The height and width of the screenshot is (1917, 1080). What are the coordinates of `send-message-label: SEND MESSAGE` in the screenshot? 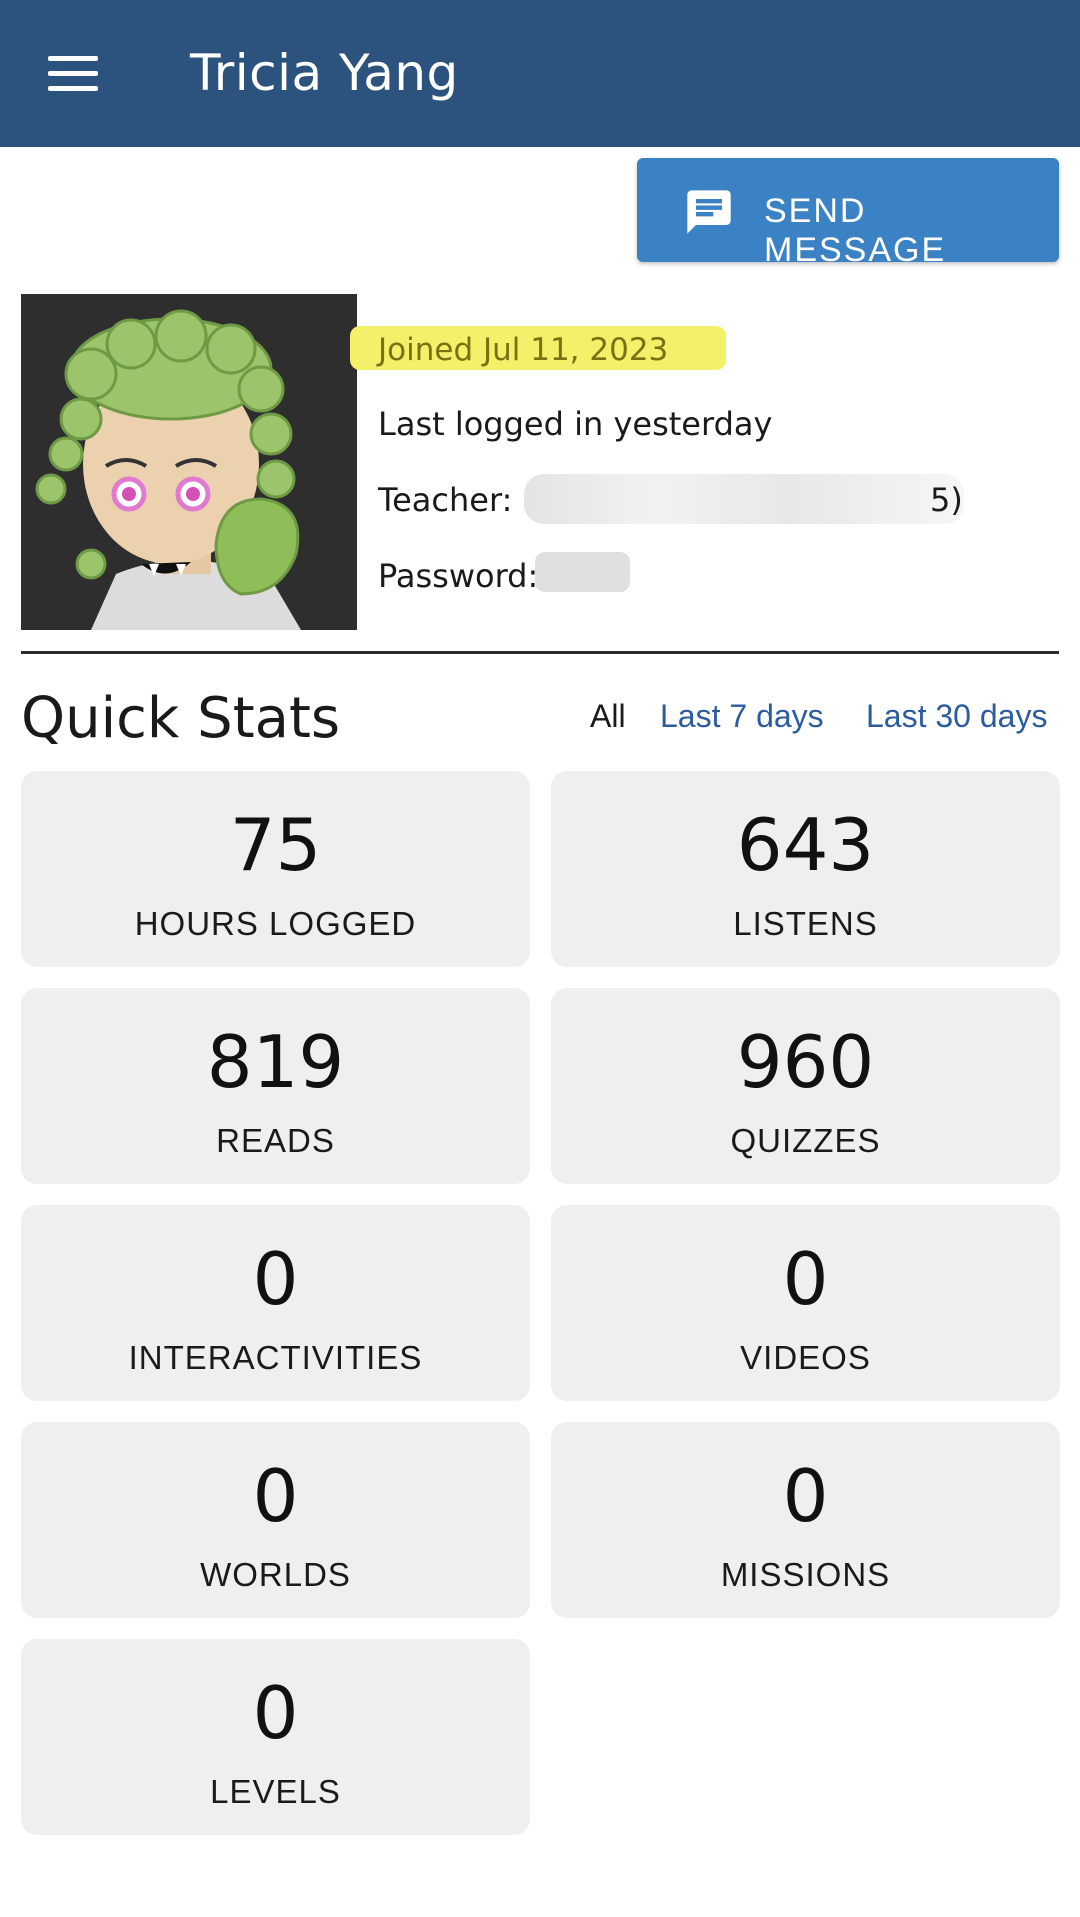 It's located at (855, 230).